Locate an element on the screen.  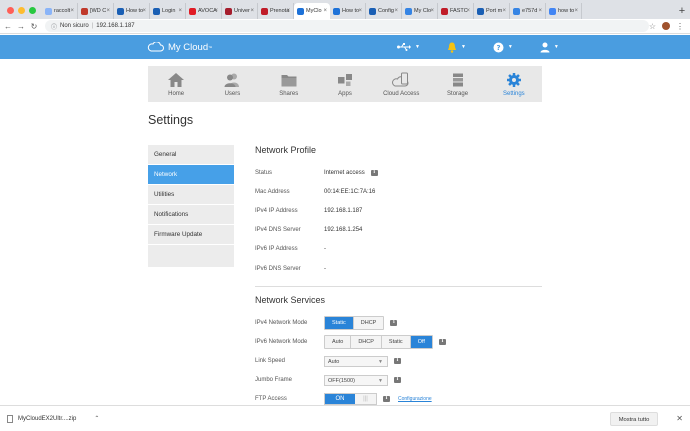
tab-label: Univer is located at coordinates (242, 11).